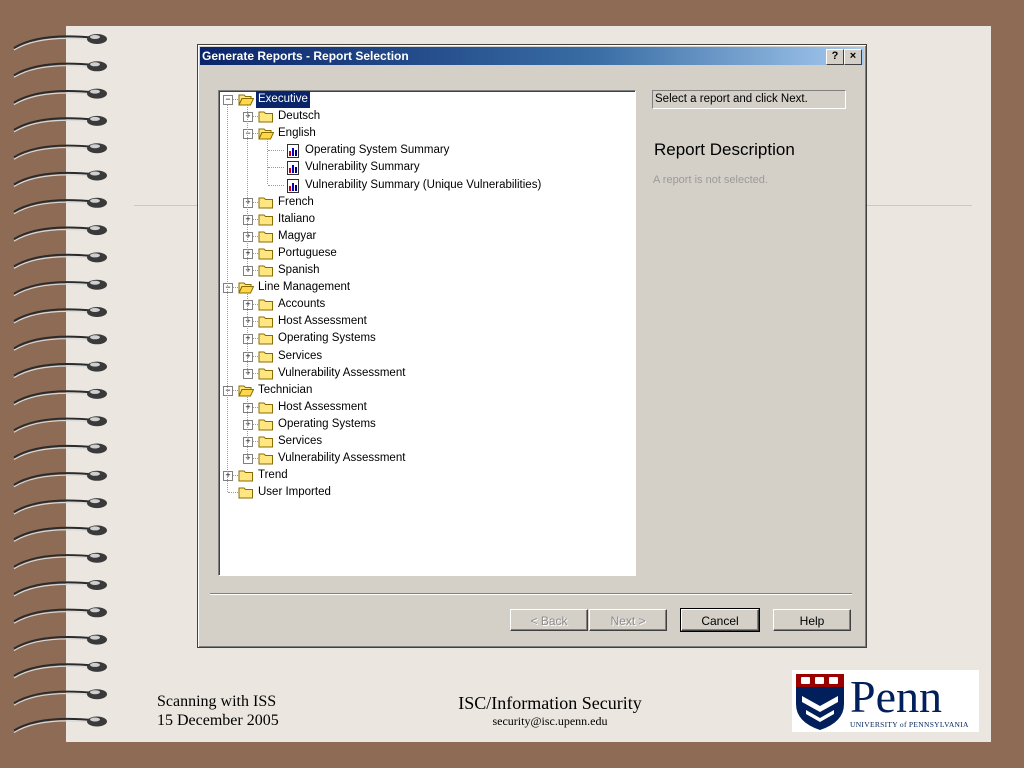  What do you see at coordinates (720, 620) in the screenshot?
I see `cancel-button: Cancel` at bounding box center [720, 620].